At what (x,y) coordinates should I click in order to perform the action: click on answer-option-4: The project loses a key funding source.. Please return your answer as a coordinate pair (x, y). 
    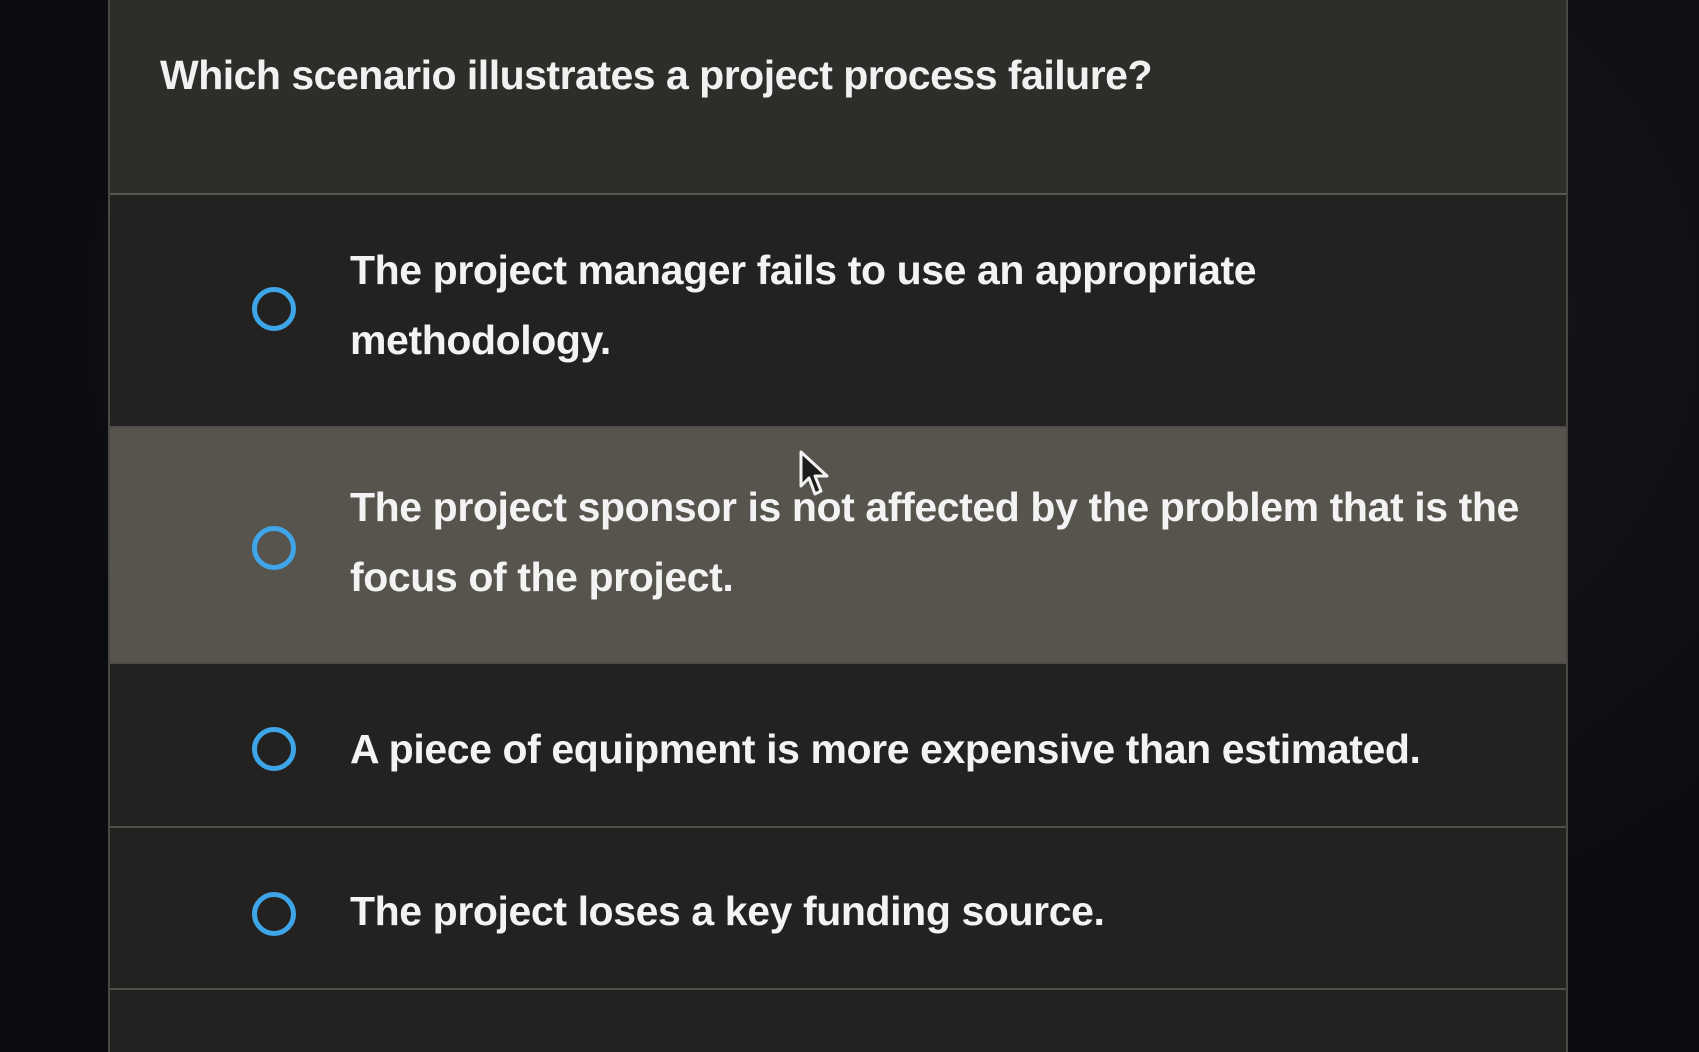
    Looking at the image, I should click on (838, 909).